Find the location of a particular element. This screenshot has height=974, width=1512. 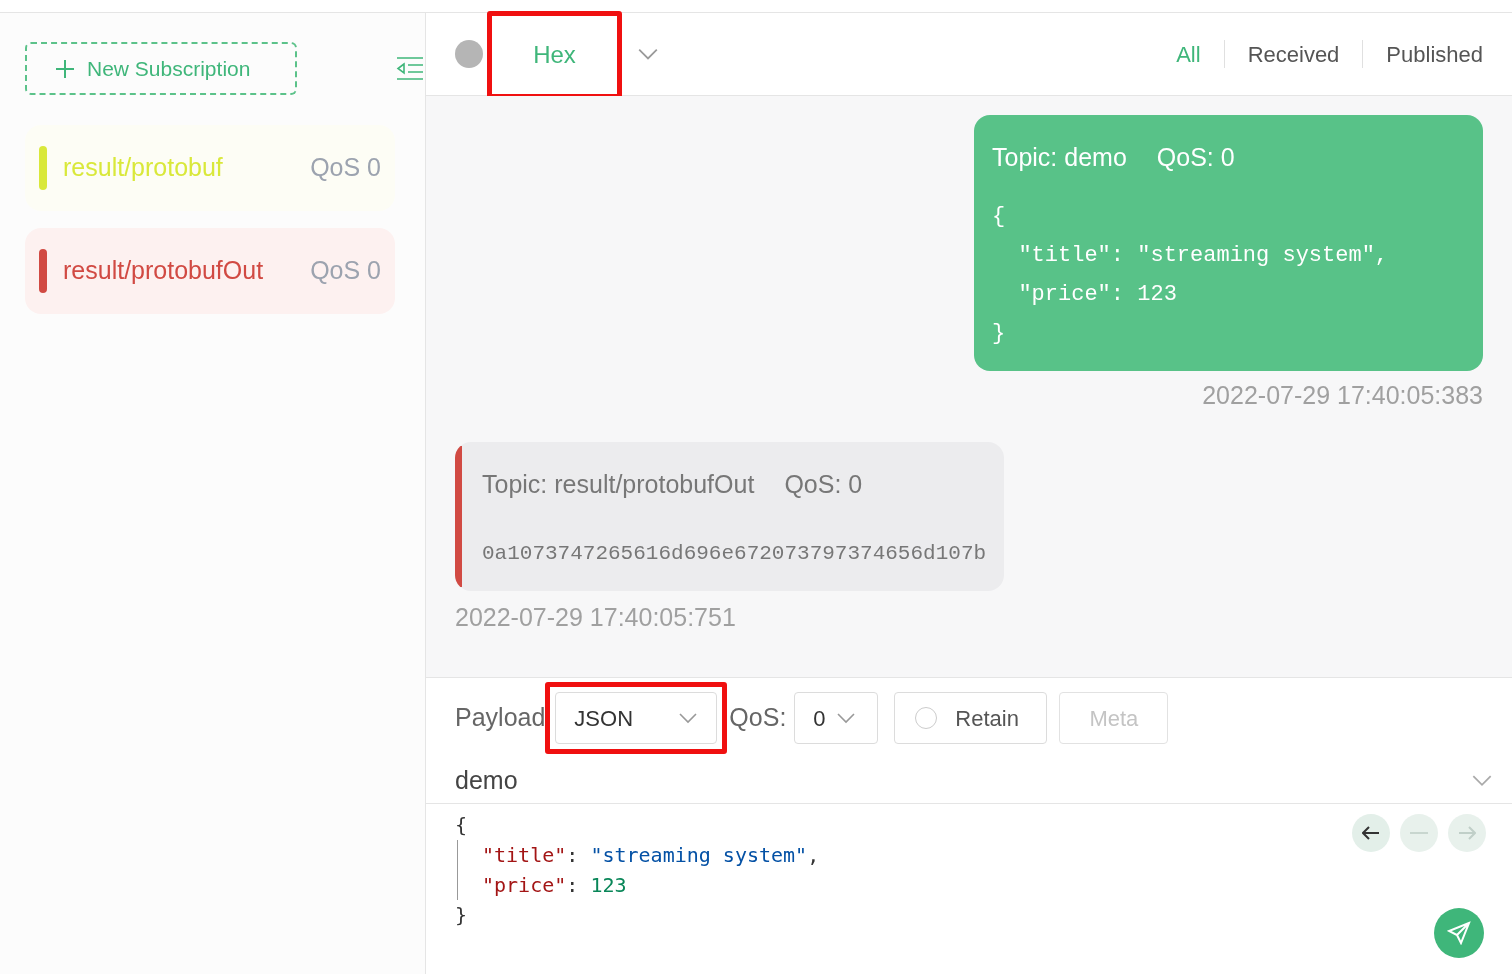

back-button is located at coordinates (1371, 833).